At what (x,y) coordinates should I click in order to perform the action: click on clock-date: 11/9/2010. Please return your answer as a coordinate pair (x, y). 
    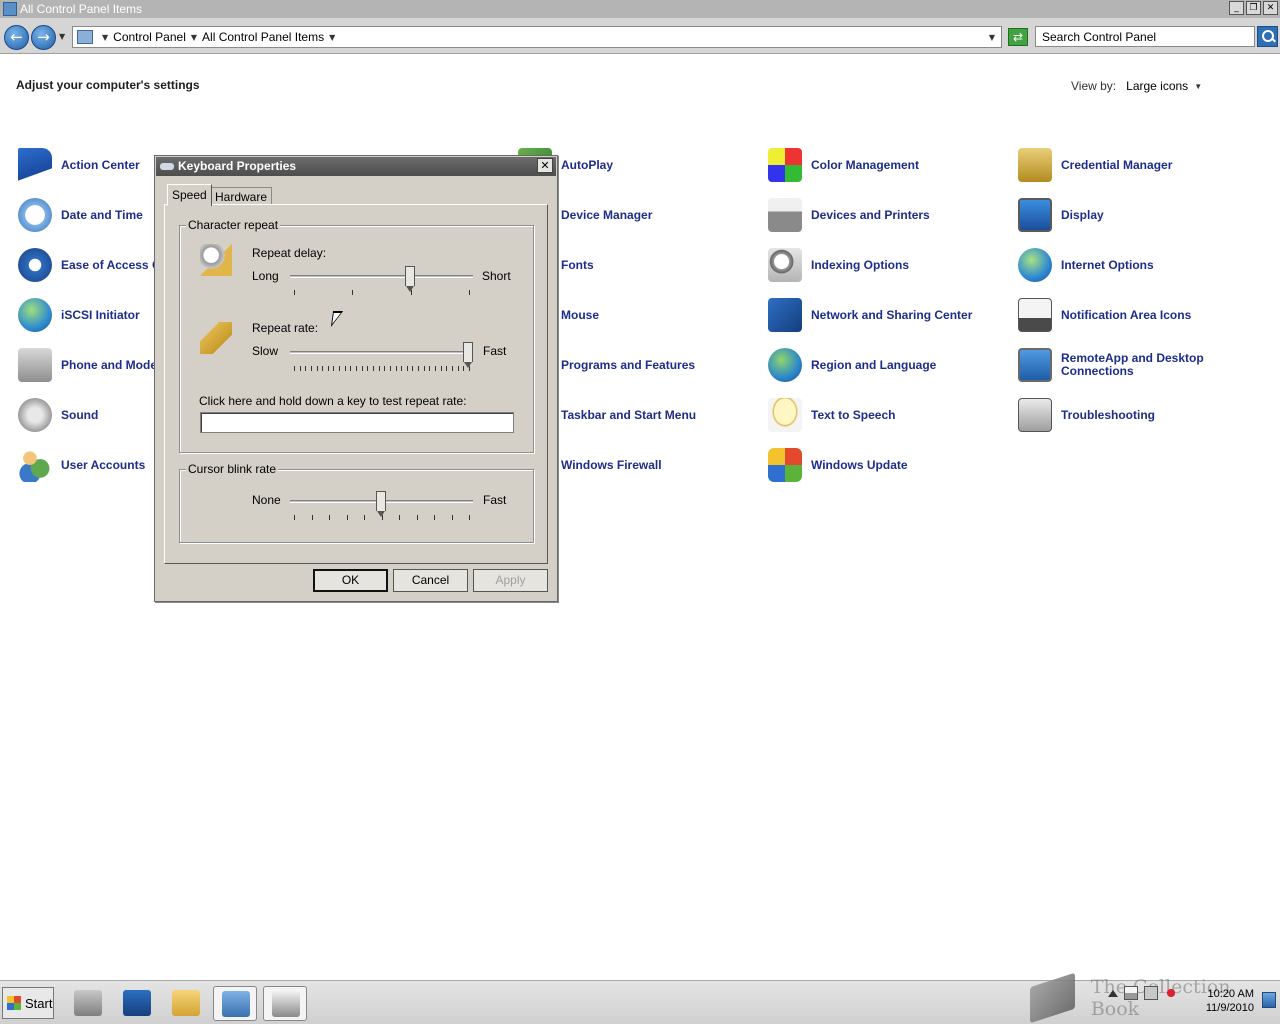
    Looking at the image, I should click on (1229, 1008).